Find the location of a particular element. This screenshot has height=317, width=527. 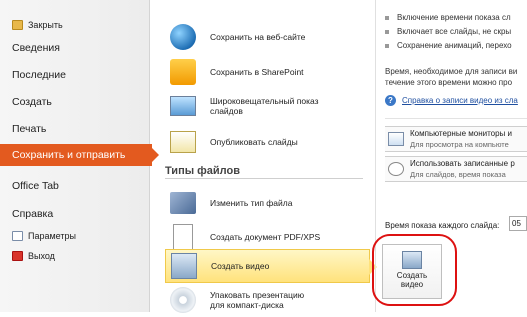

nav-item-info: Сведения is located at coordinates (75, 48).